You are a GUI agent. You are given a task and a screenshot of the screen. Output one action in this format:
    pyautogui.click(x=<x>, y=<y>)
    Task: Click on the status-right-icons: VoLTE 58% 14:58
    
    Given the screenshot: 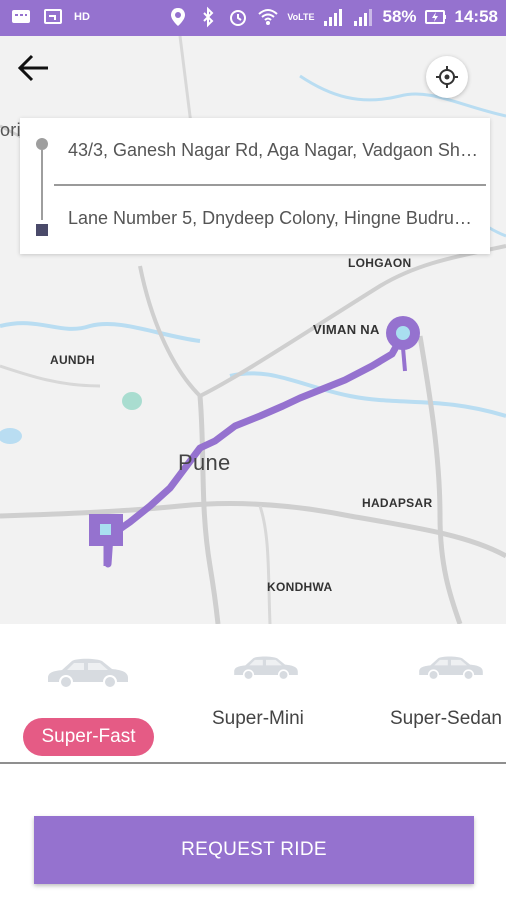 What is the action you would take?
    pyautogui.click(x=332, y=17)
    